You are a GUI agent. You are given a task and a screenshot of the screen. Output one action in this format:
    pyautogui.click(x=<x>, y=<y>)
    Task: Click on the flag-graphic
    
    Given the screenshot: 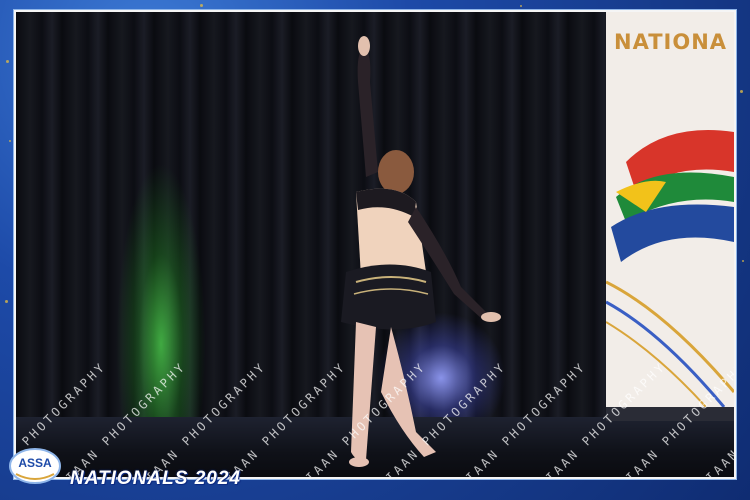 What is the action you would take?
    pyautogui.click(x=670, y=268)
    